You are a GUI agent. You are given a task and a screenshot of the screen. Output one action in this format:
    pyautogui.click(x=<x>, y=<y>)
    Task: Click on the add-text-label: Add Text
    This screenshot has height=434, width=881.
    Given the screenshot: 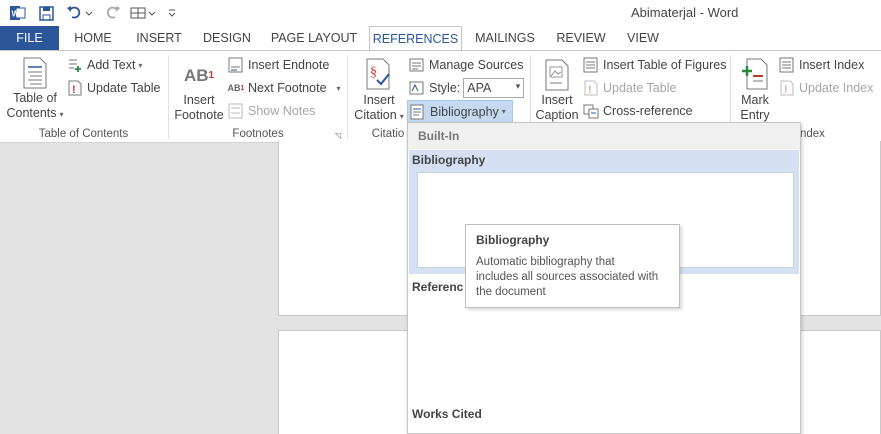 What is the action you would take?
    pyautogui.click(x=111, y=65)
    